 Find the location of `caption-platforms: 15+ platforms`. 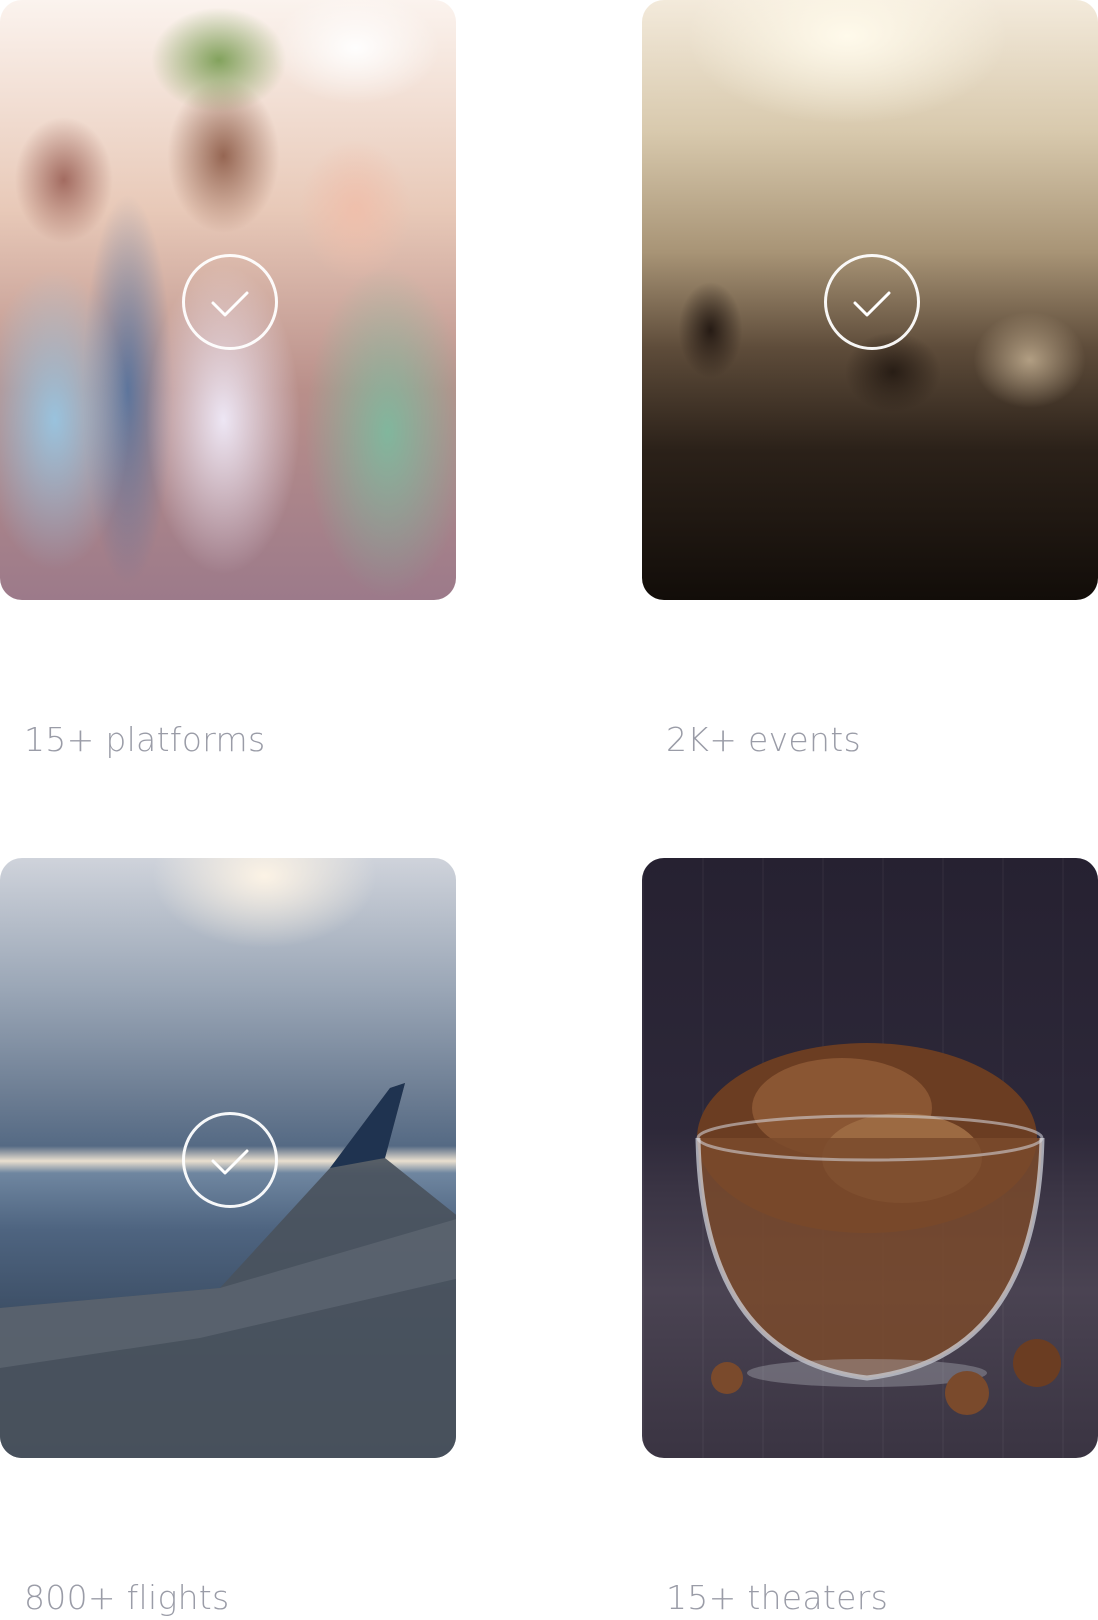

caption-platforms: 15+ platforms is located at coordinates (145, 739).